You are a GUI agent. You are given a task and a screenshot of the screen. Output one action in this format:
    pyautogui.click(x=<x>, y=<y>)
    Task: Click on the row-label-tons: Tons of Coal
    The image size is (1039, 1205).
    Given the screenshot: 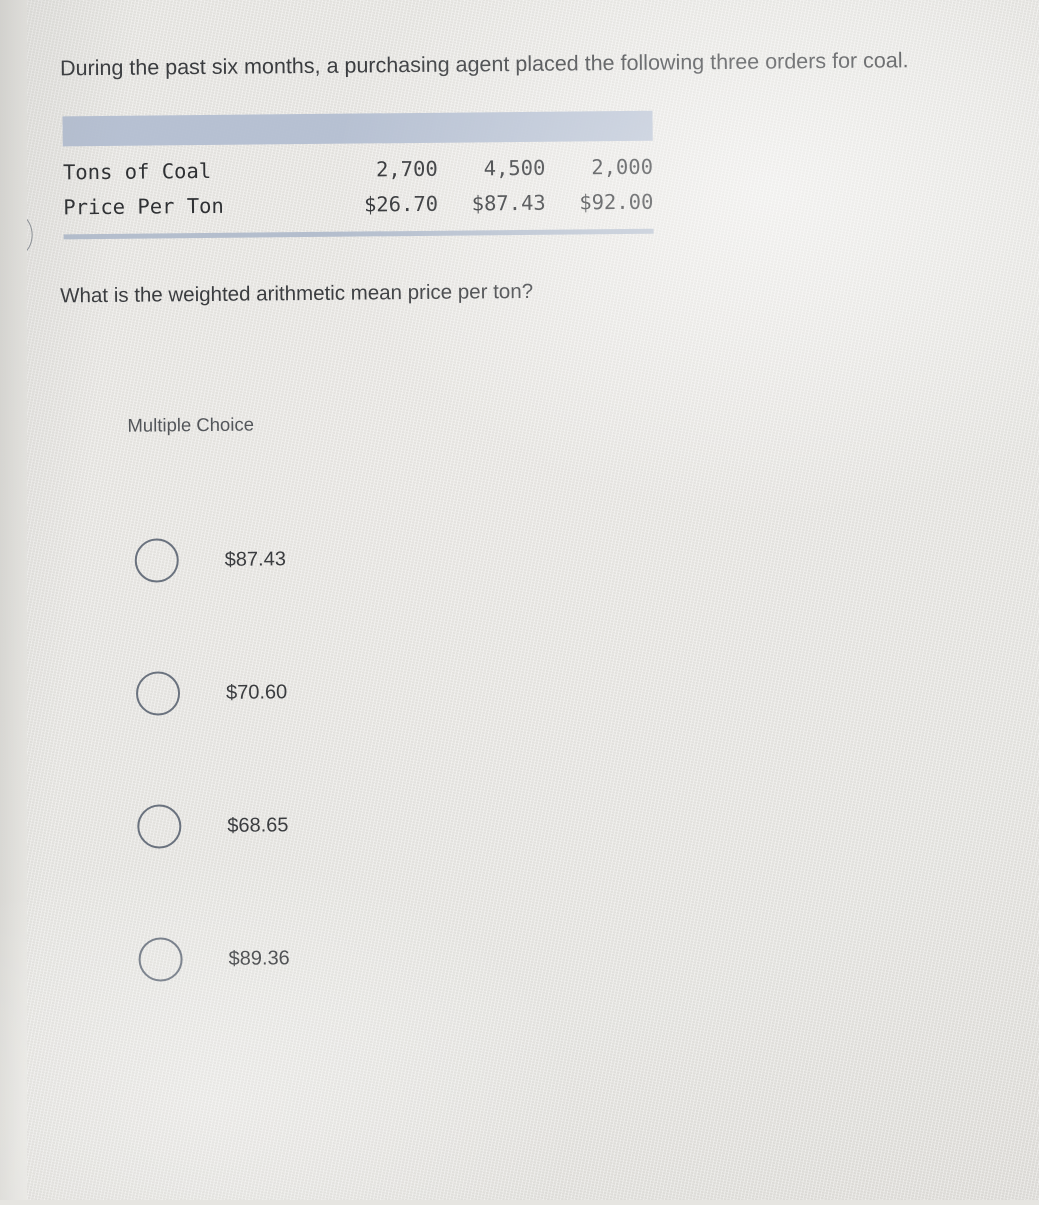 What is the action you would take?
    pyautogui.click(x=137, y=171)
    